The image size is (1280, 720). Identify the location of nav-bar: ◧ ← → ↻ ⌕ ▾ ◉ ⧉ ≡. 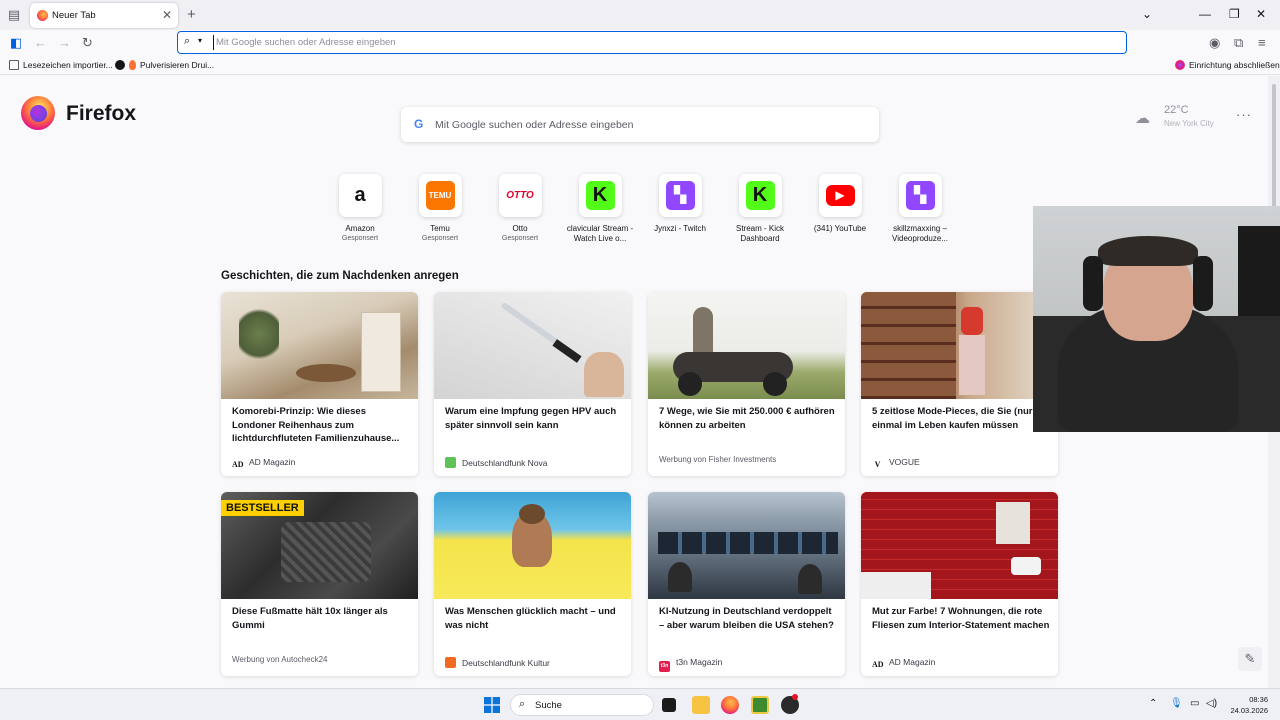
(640, 43).